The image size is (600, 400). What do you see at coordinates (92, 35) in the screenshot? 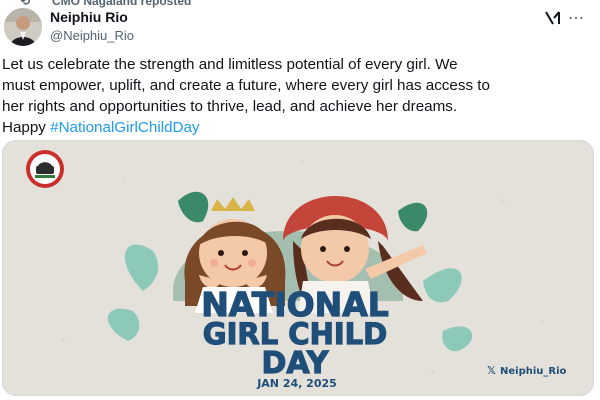
I see `author-handle: @Neiphiu_Rio` at bounding box center [92, 35].